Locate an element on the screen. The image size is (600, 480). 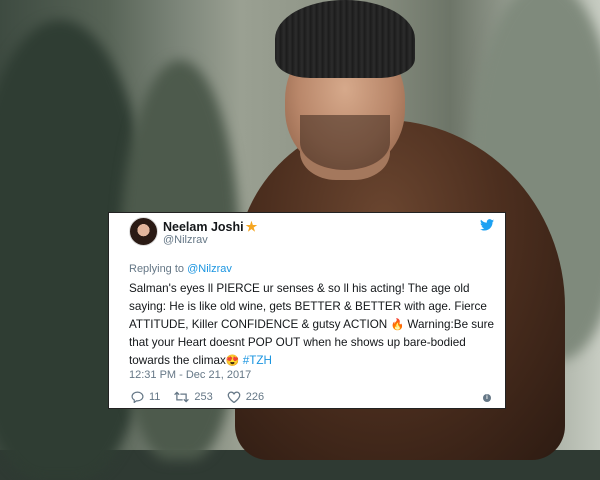
twitter-bird-icon is located at coordinates (487, 225).